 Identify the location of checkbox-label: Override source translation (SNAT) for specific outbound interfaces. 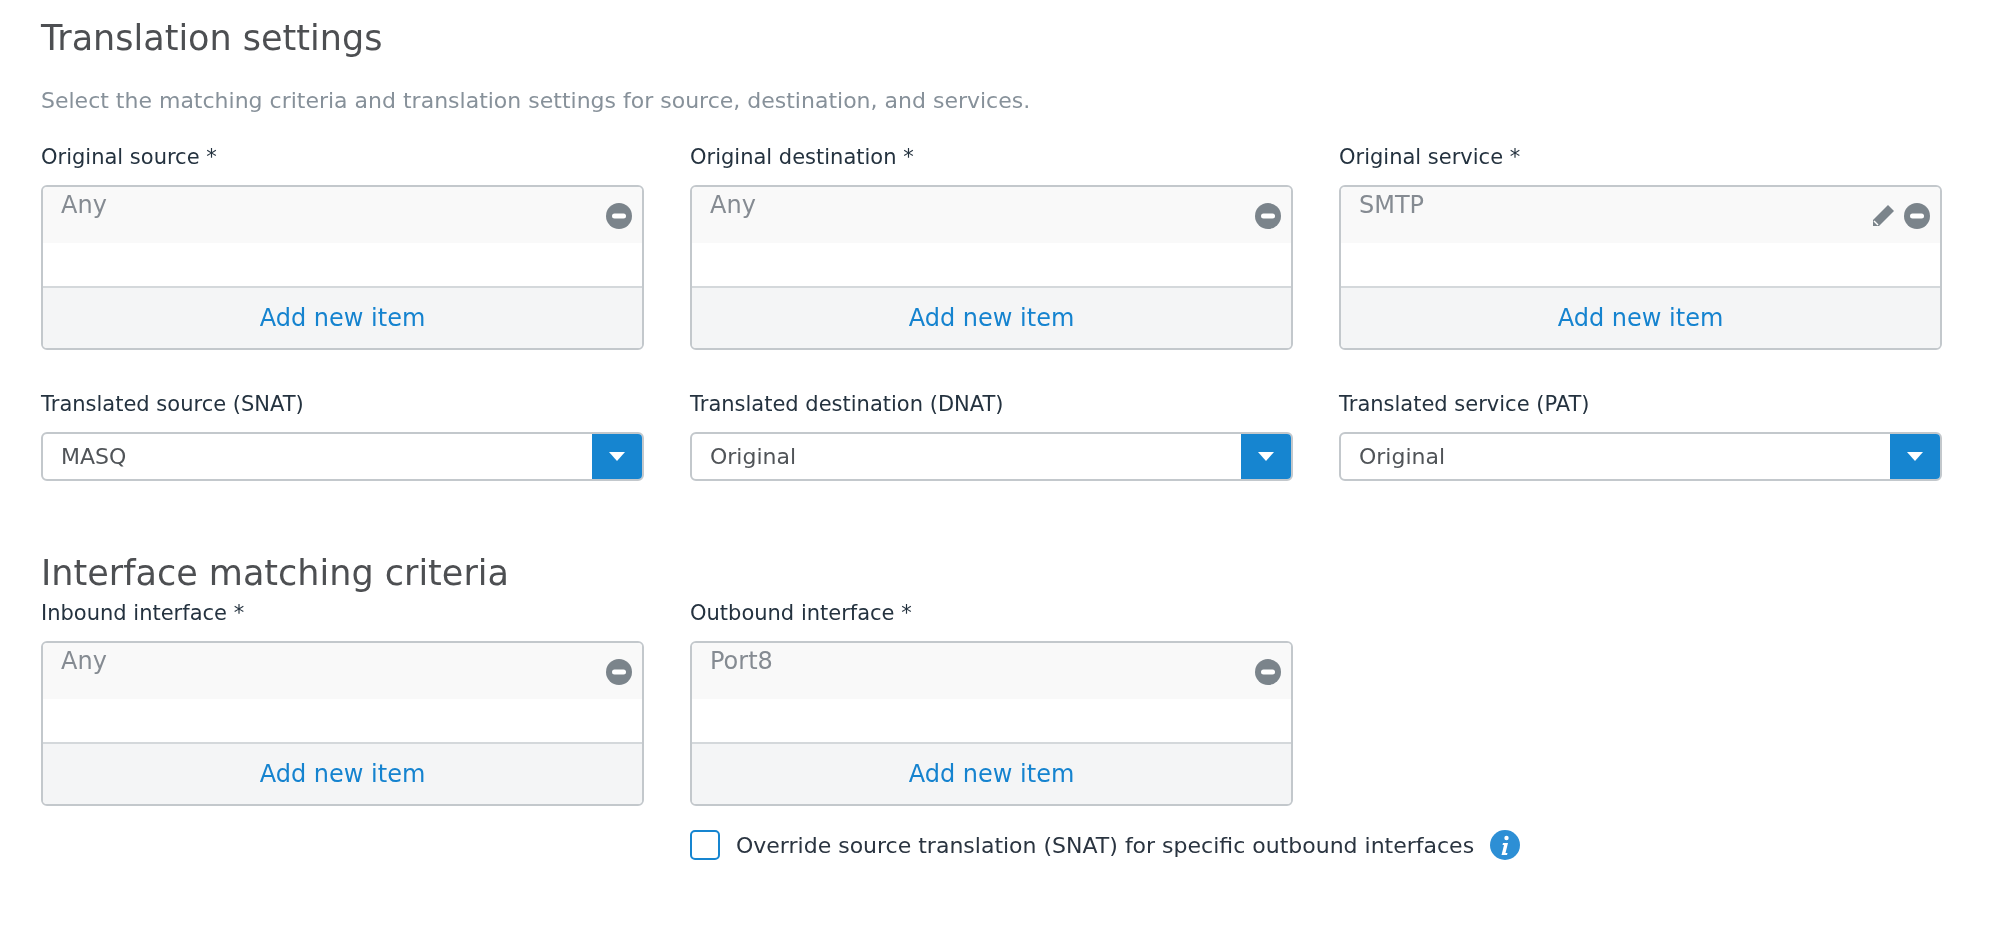
(1105, 845).